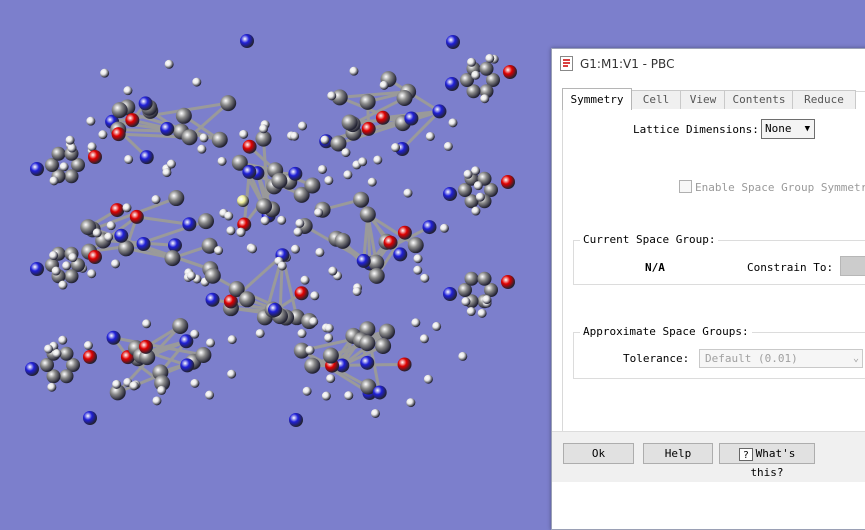 Image resolution: width=865 pixels, height=530 pixels. What do you see at coordinates (852, 266) in the screenshot?
I see `constrain-to-select` at bounding box center [852, 266].